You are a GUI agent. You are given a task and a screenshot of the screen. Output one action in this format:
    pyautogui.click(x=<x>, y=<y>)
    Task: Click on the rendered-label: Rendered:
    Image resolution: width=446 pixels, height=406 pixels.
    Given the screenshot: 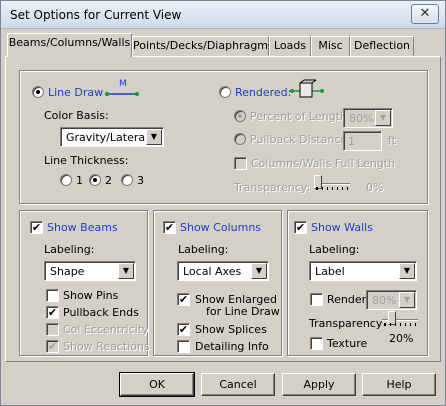 What is the action you would take?
    pyautogui.click(x=263, y=92)
    